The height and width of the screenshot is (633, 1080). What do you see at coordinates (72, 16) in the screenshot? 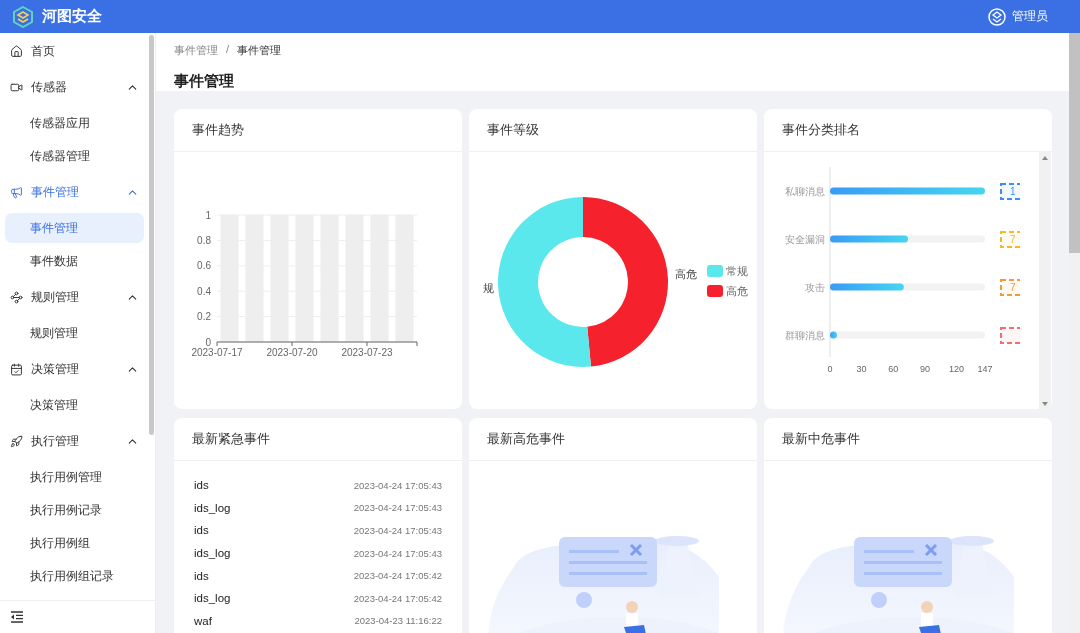
I see `app-title: 河图安全` at bounding box center [72, 16].